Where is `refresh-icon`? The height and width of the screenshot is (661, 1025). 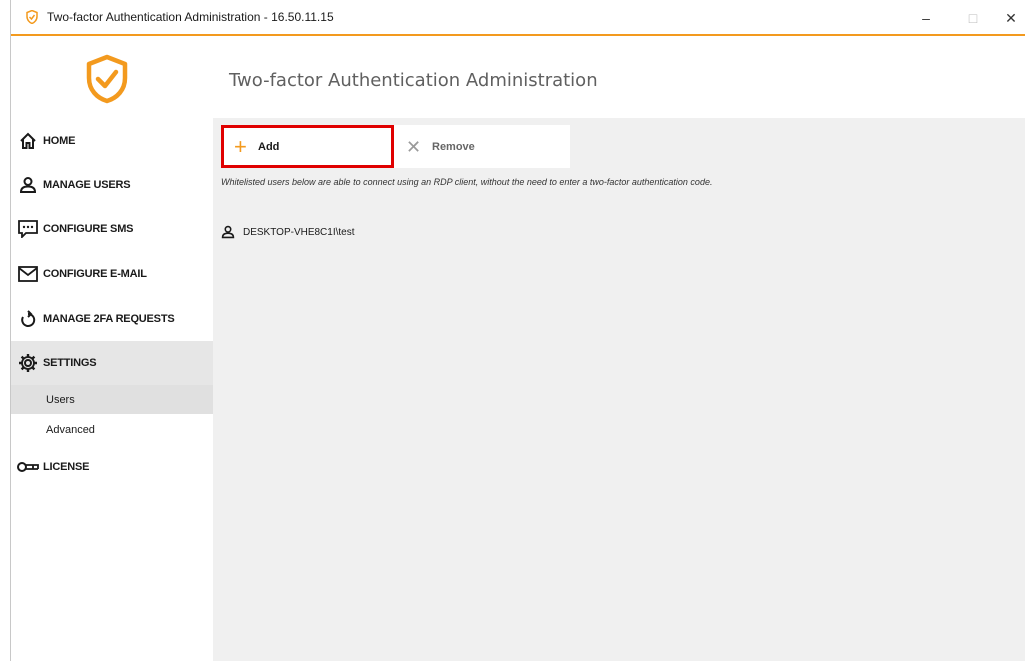 refresh-icon is located at coordinates (28, 319).